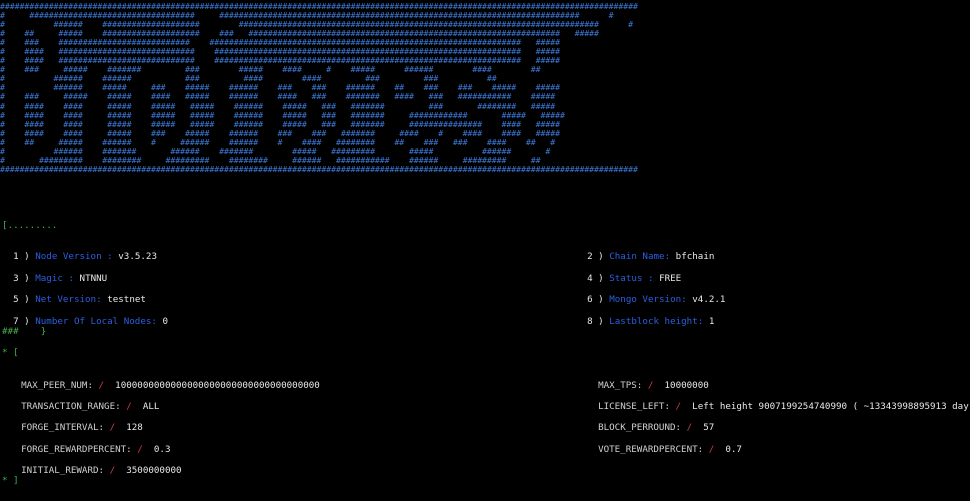  I want to click on info-row-6: 6 ) Mongo Version: v4.2.1, so click(656, 299).